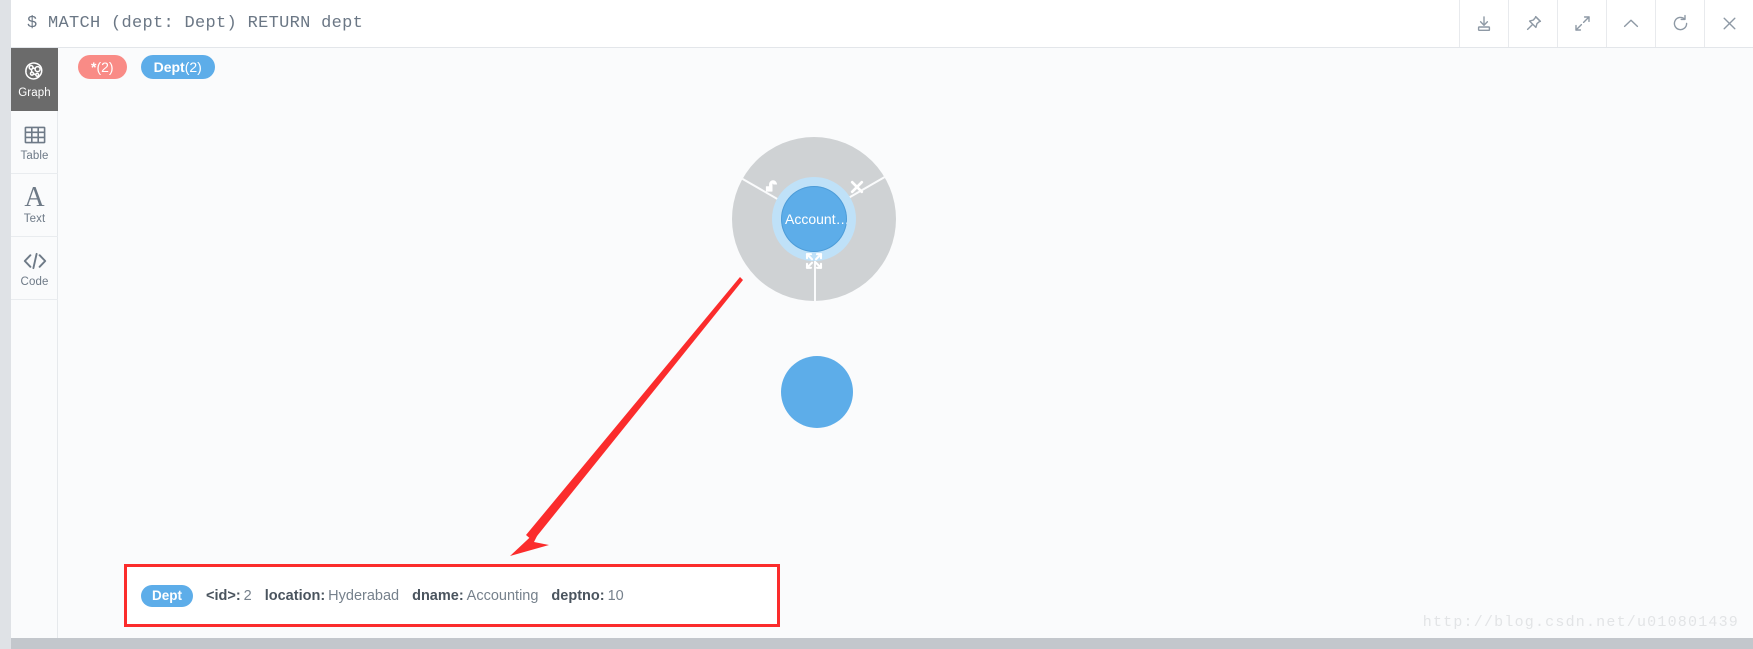 The height and width of the screenshot is (649, 1753). I want to click on table-icon, so click(35, 135).